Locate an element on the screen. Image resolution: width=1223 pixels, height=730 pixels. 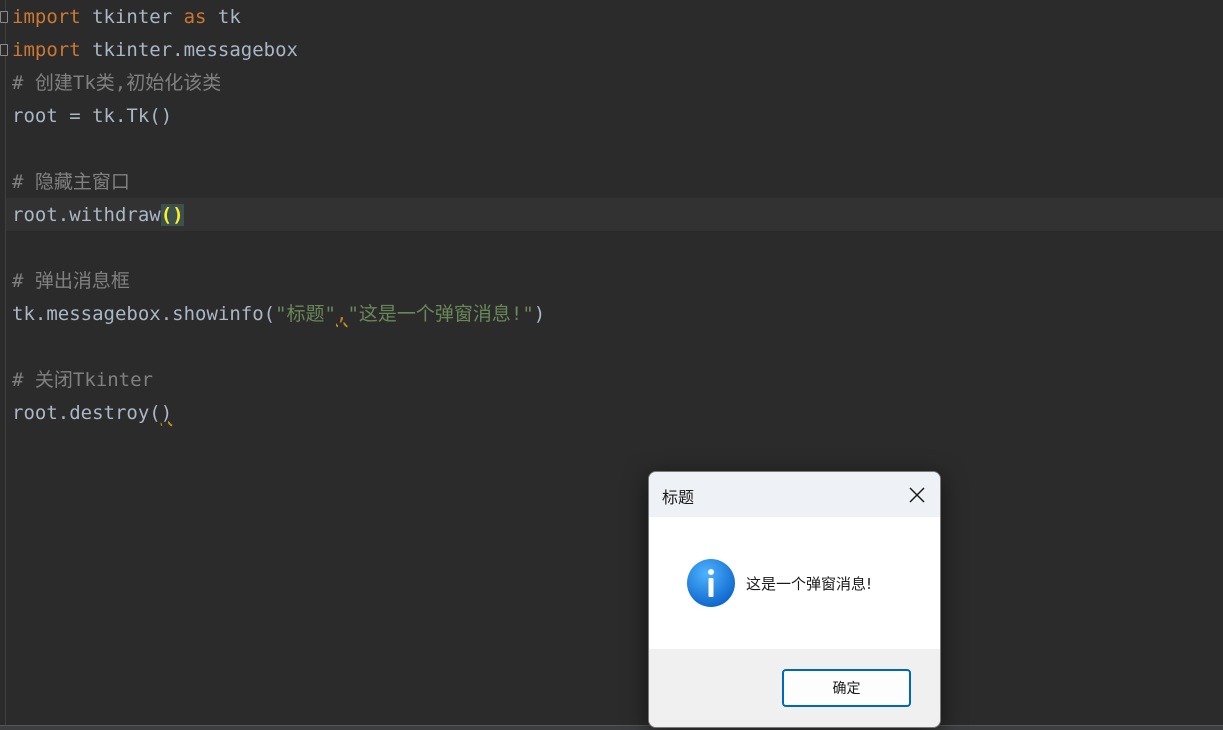
info-icon is located at coordinates (711, 583).